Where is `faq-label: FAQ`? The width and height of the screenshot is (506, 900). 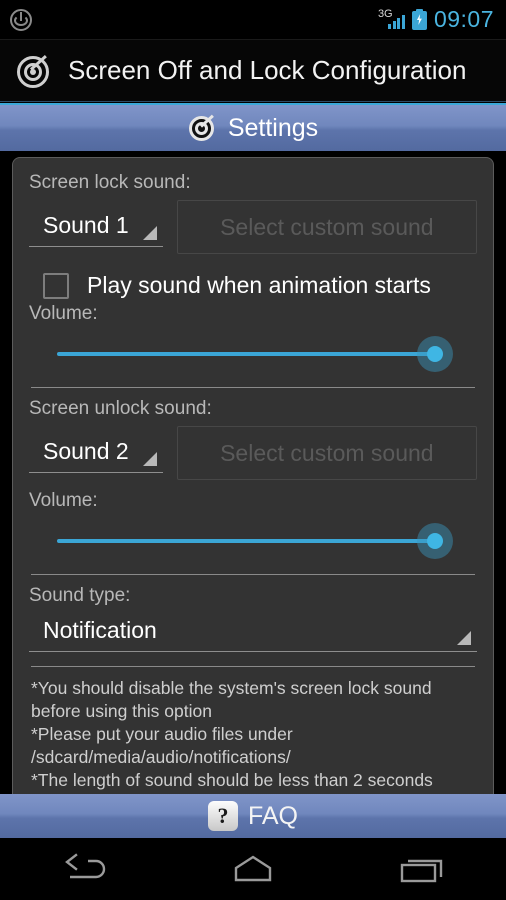
faq-label: FAQ is located at coordinates (272, 815).